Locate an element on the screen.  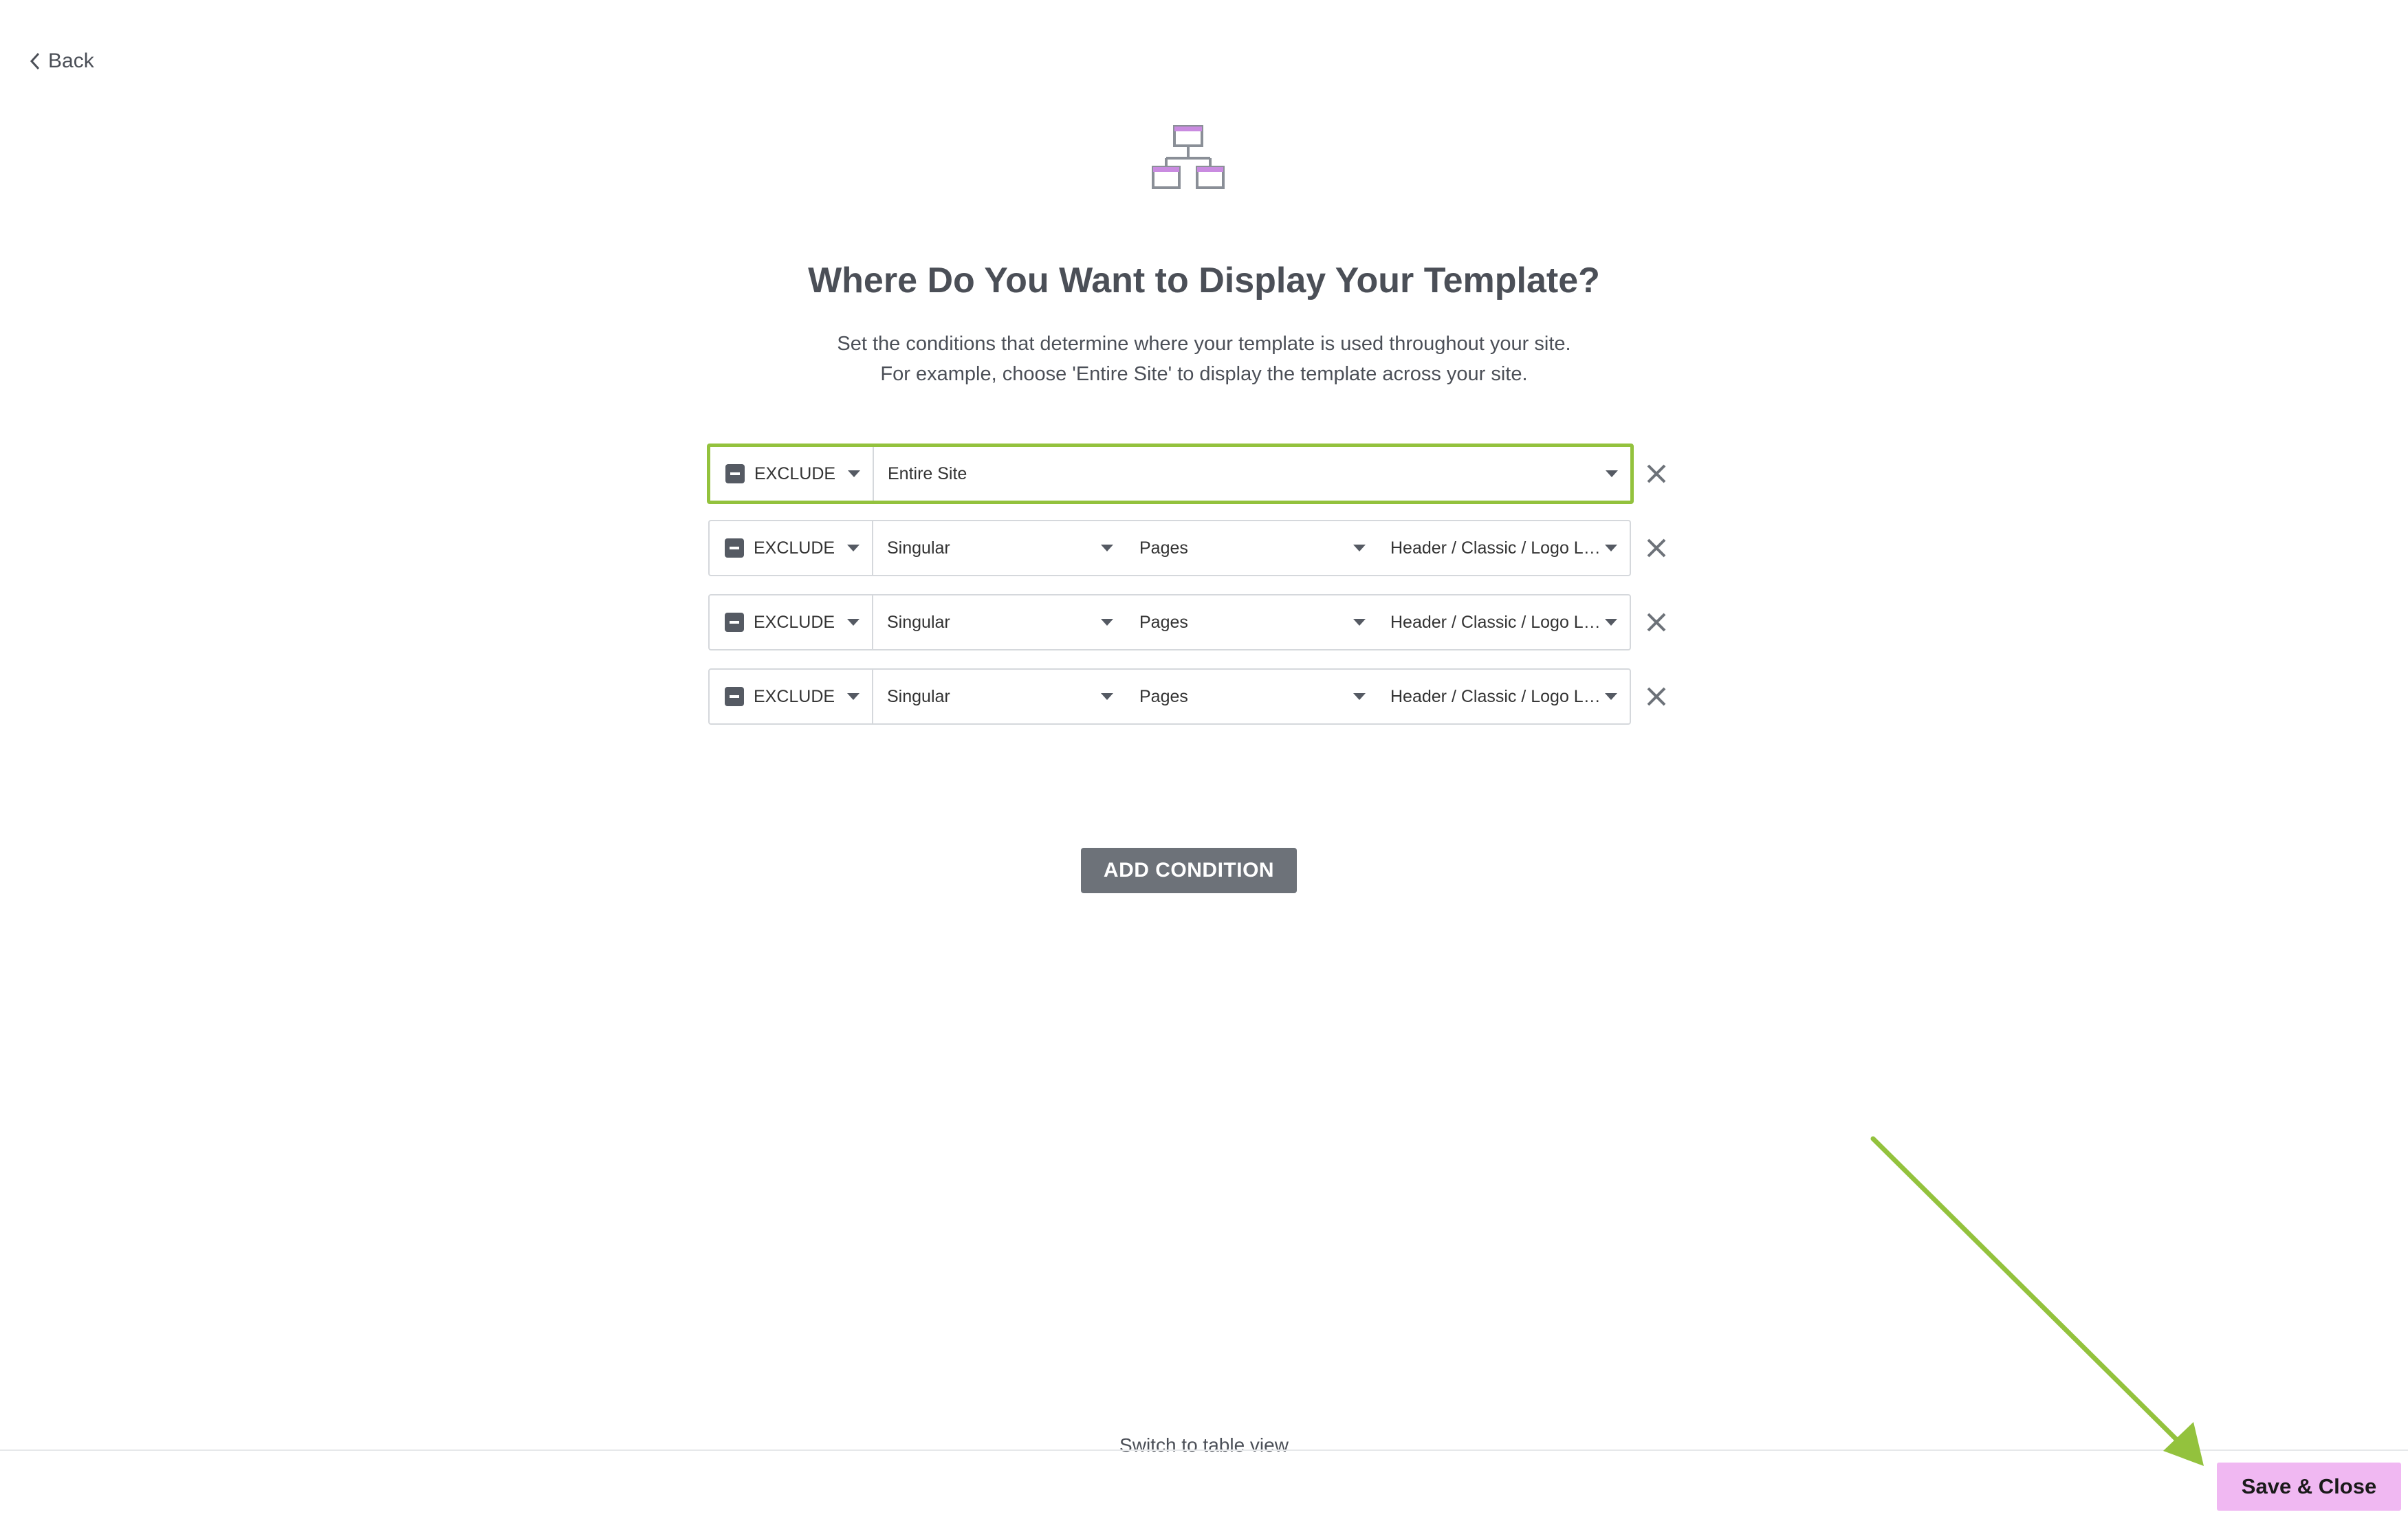
save-and-close-button: Save & Close is located at coordinates (2309, 1487).